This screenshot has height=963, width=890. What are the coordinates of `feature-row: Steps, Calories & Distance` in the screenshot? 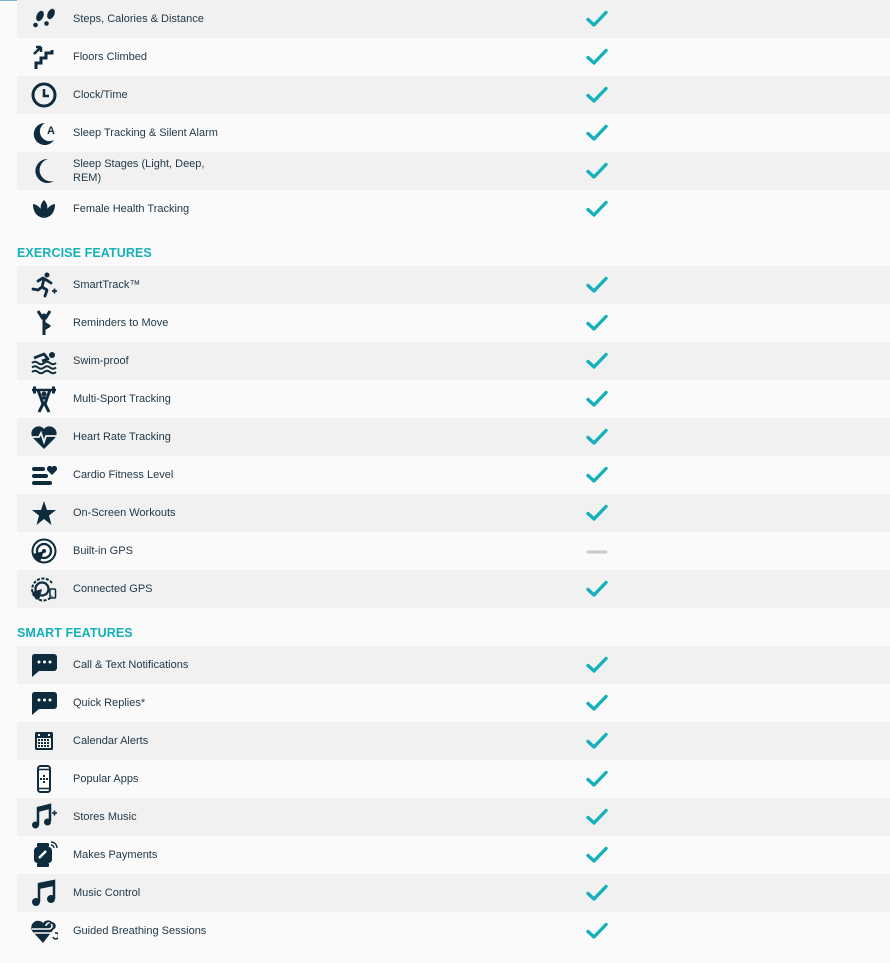 It's located at (453, 19).